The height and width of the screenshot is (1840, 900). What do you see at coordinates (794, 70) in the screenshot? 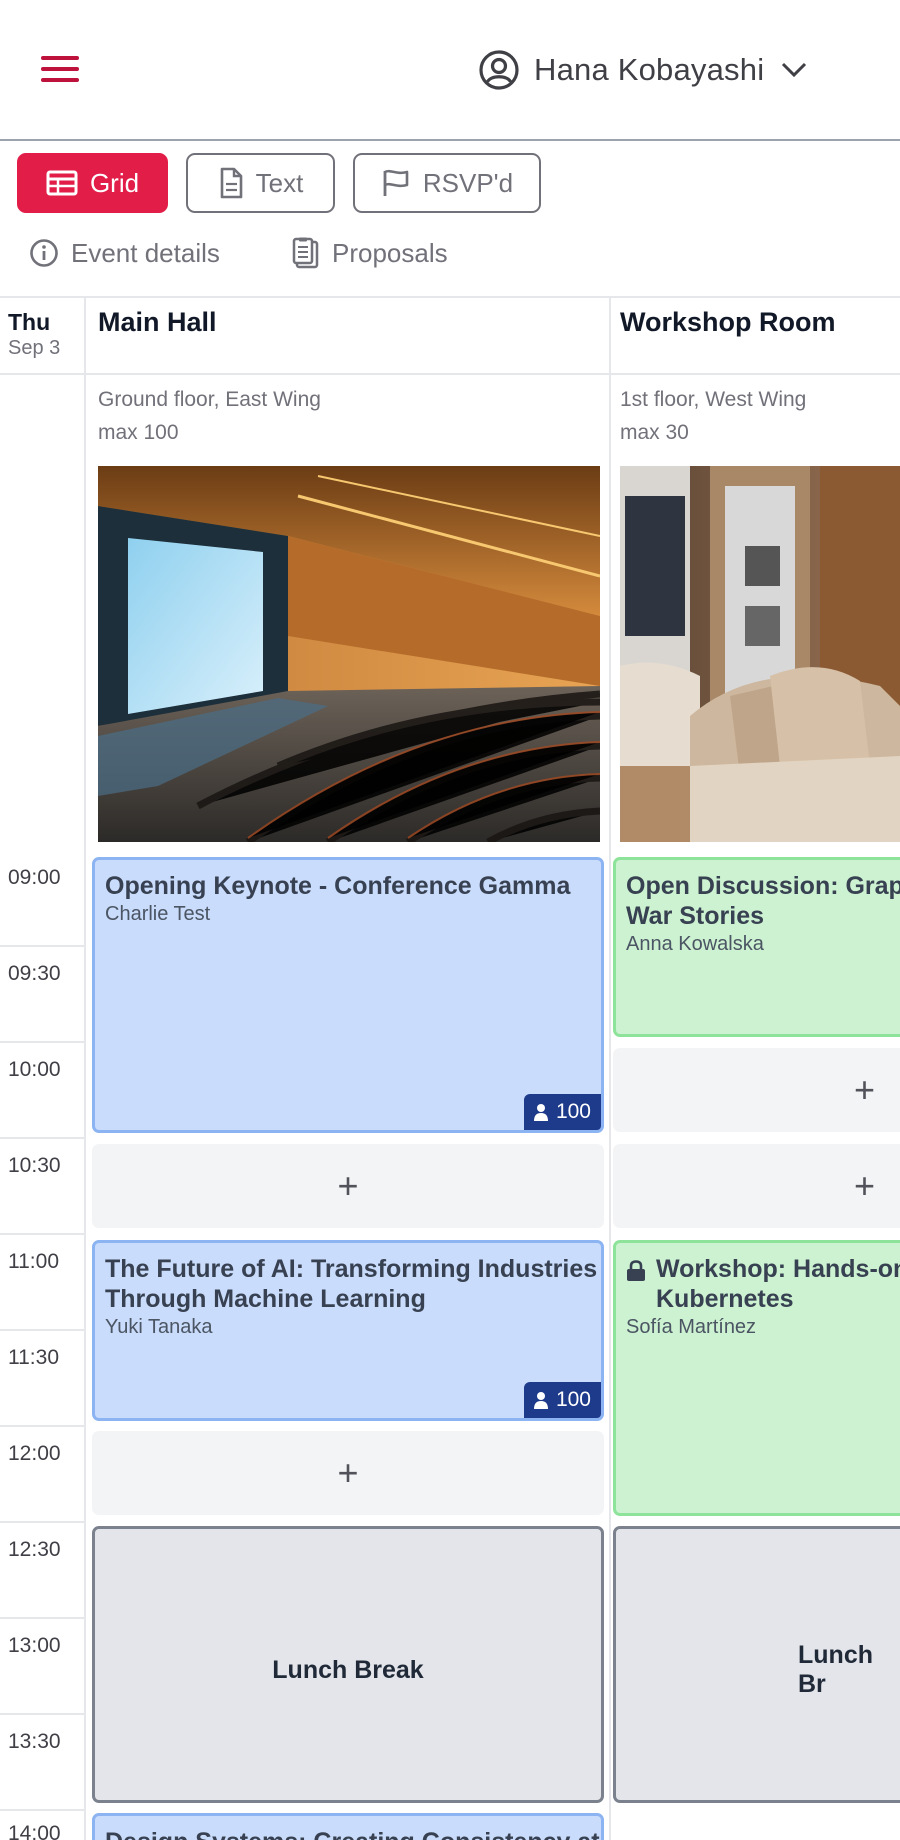
I see `chevron-down-icon` at bounding box center [794, 70].